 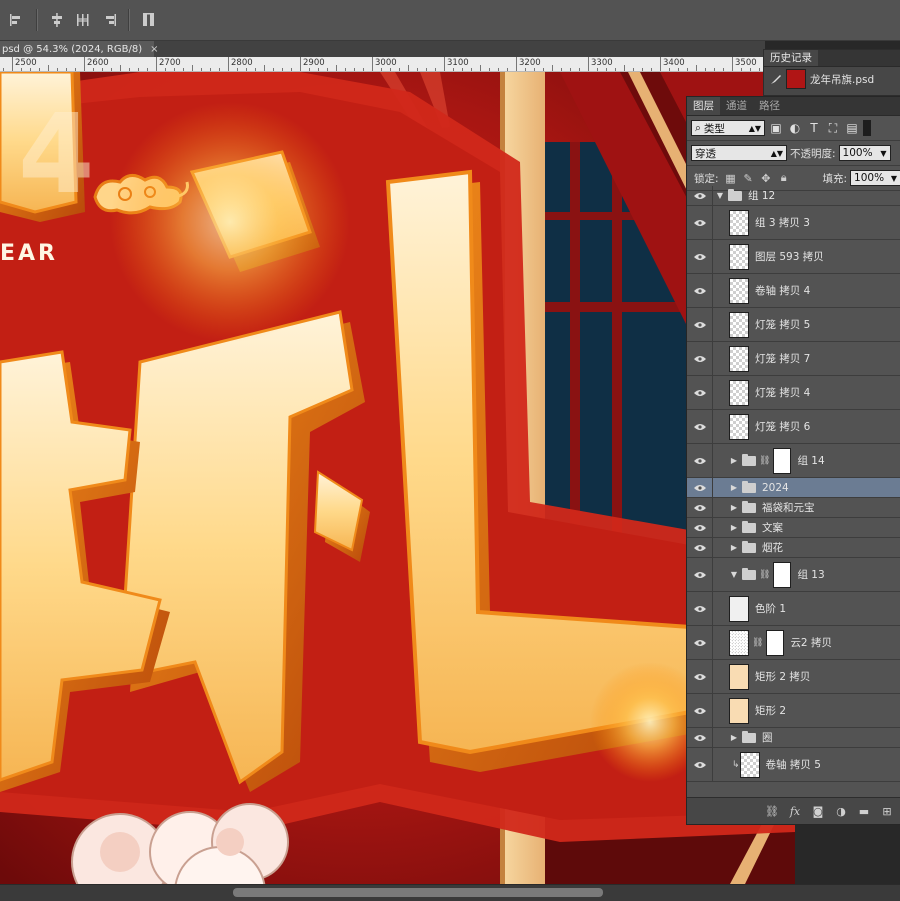 I want to click on tab-paths: 路径, so click(x=769, y=106).